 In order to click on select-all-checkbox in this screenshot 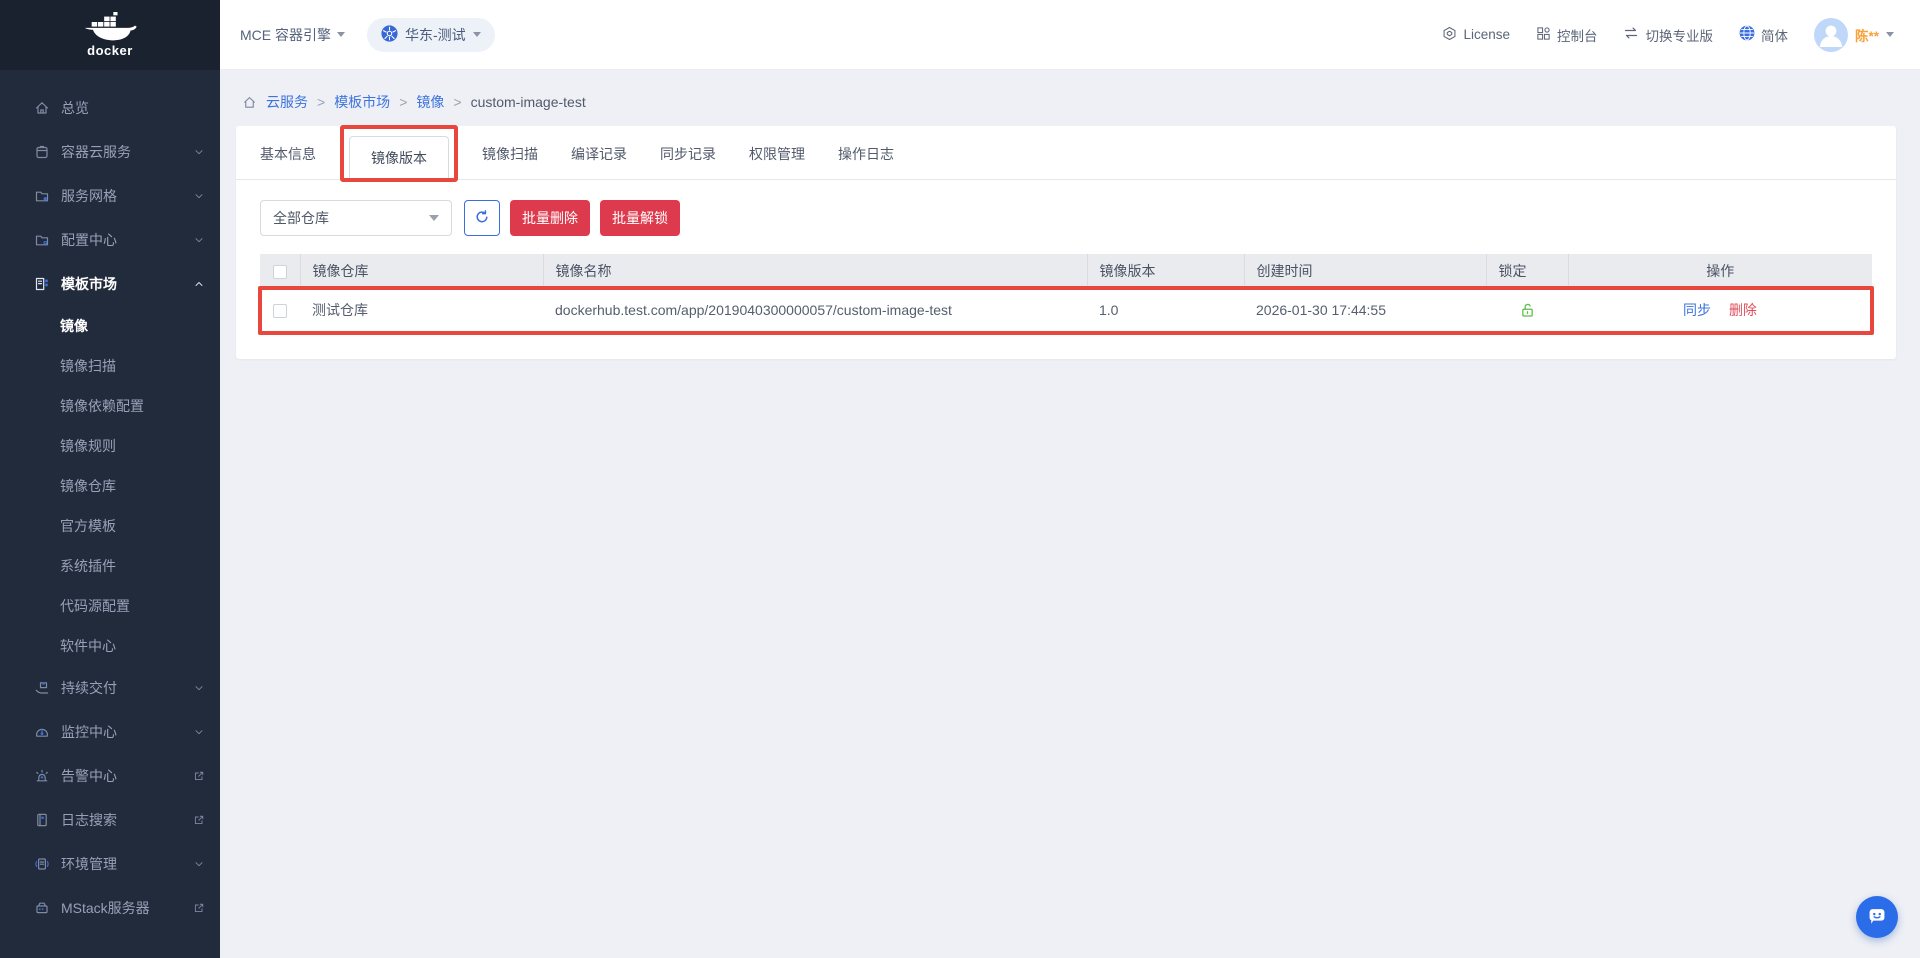, I will do `click(279, 272)`.